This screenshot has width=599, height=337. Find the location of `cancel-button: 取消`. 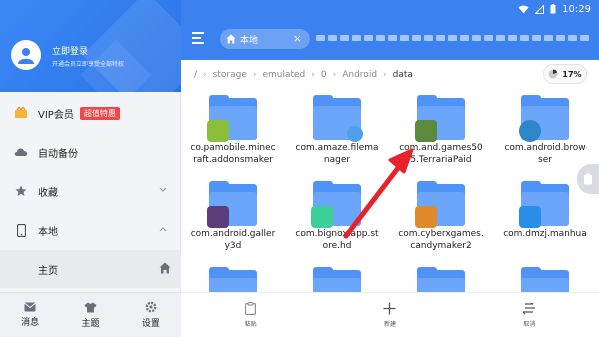

cancel-button: 取消 is located at coordinates (529, 315).